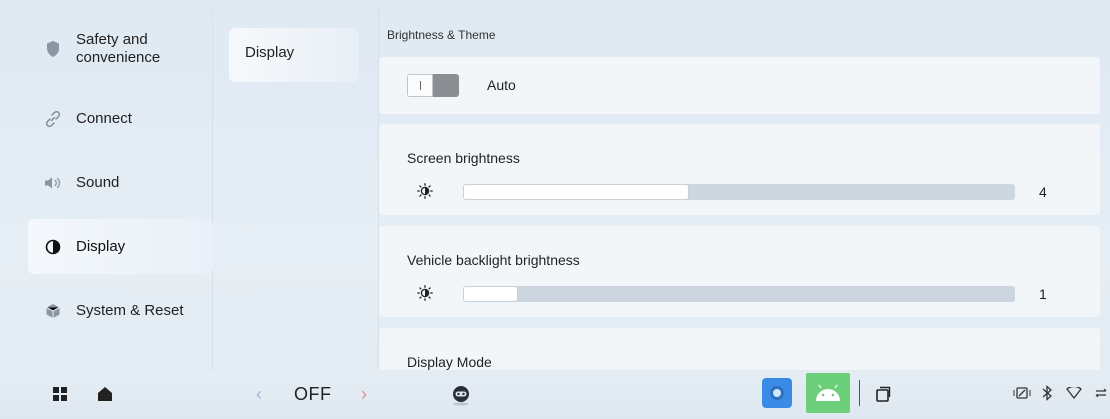  What do you see at coordinates (420, 85) in the screenshot?
I see `toggle-knob` at bounding box center [420, 85].